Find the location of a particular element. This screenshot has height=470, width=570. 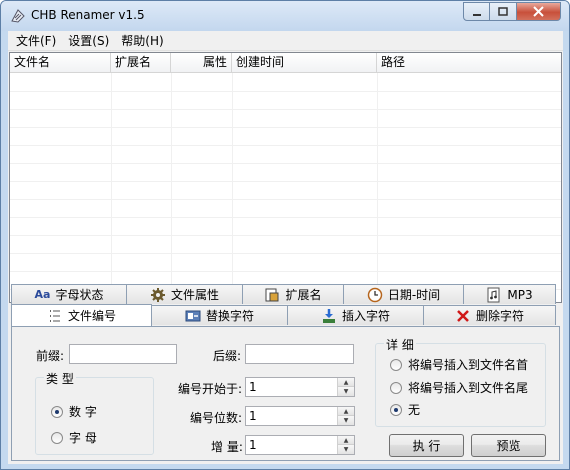

prefix-input is located at coordinates (123, 354).